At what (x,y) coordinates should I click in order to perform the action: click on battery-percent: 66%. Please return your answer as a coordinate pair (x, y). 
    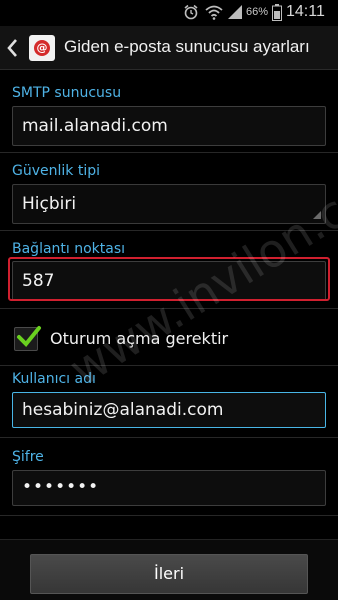
    Looking at the image, I should click on (257, 12).